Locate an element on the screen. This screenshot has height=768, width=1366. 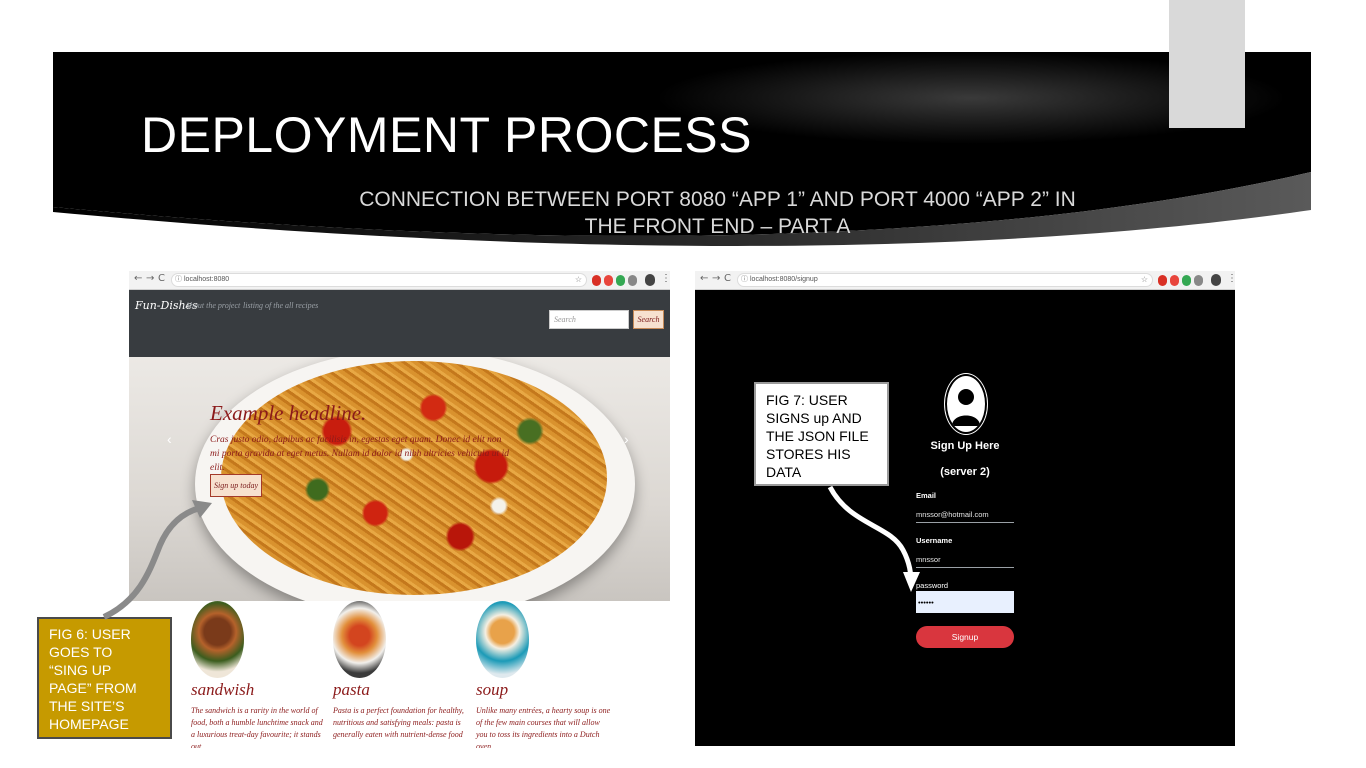
email-label: Email is located at coordinates (926, 495).